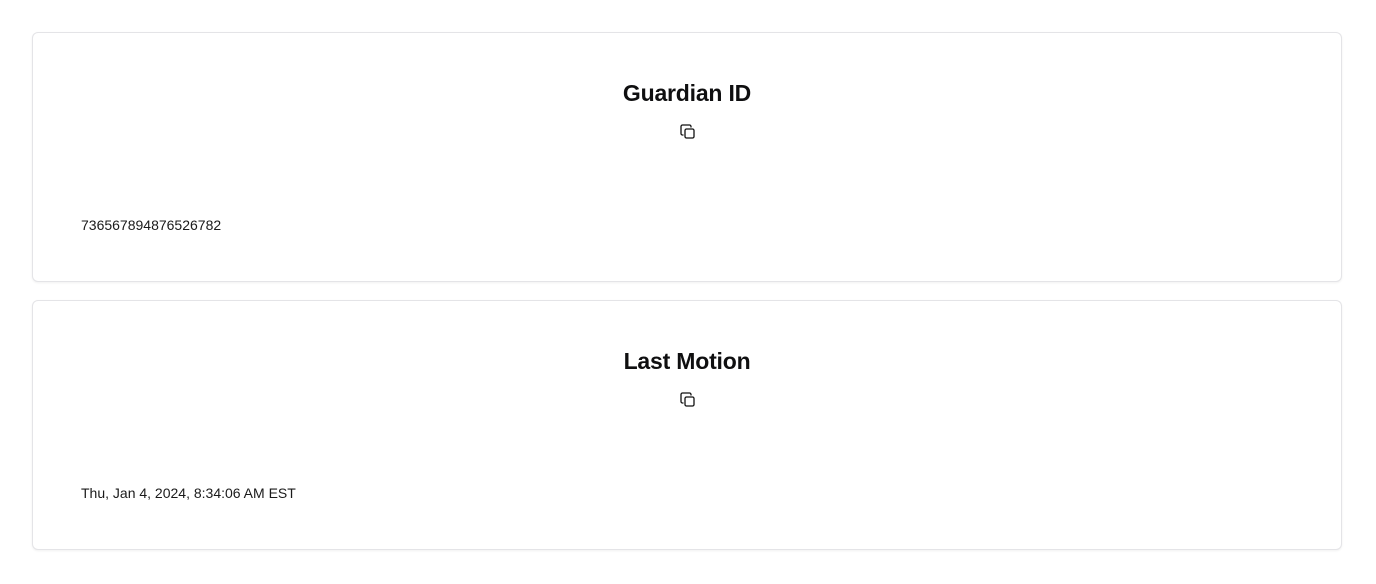  I want to click on card-title: Last Motion, so click(687, 361).